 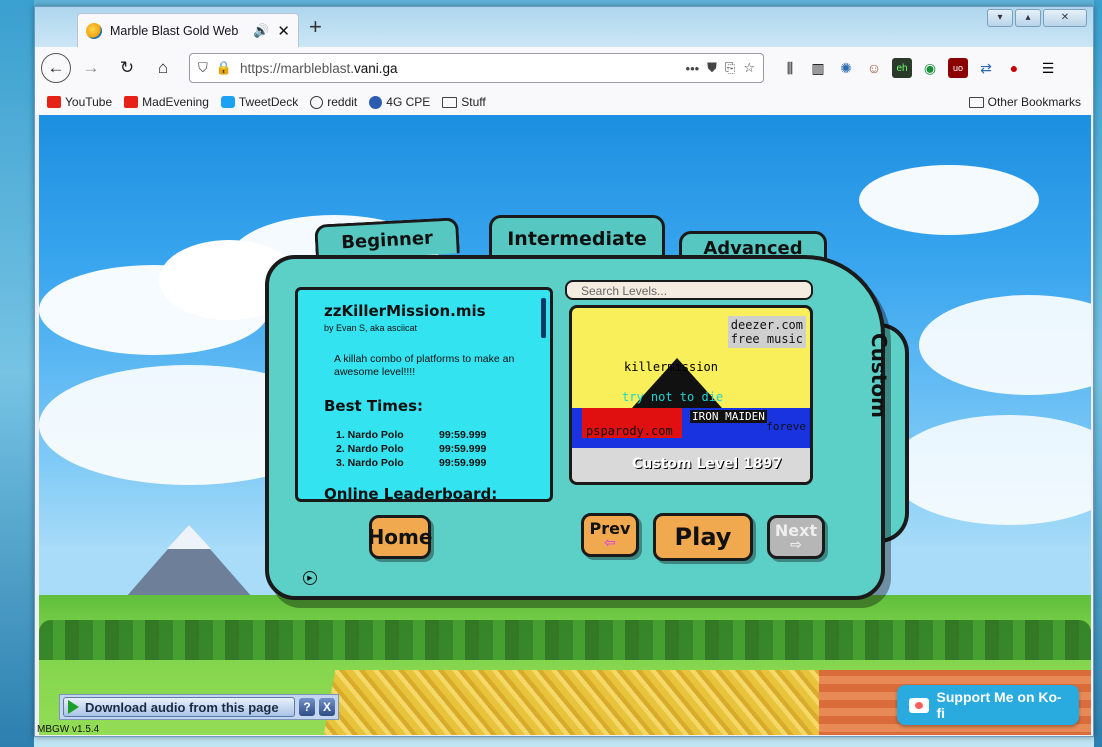 I want to click on forward-button: →, so click(x=91, y=68).